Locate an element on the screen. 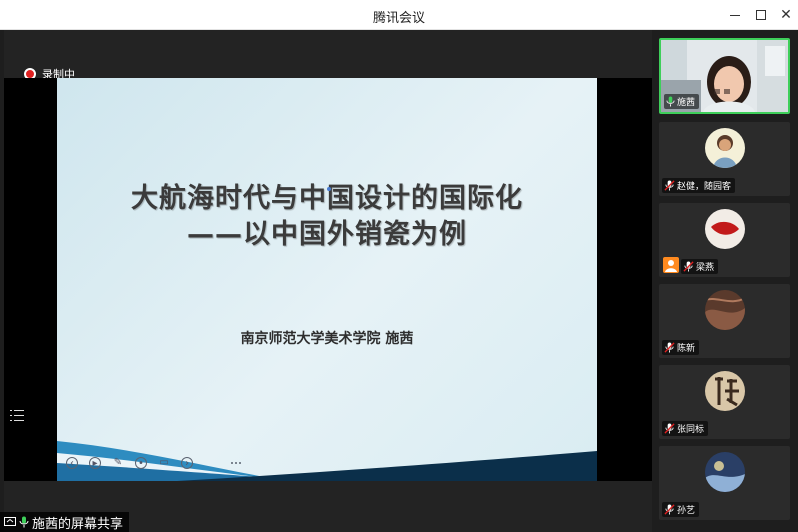 This screenshot has width=798, height=532. participant-tile: 孙艺 is located at coordinates (724, 483).